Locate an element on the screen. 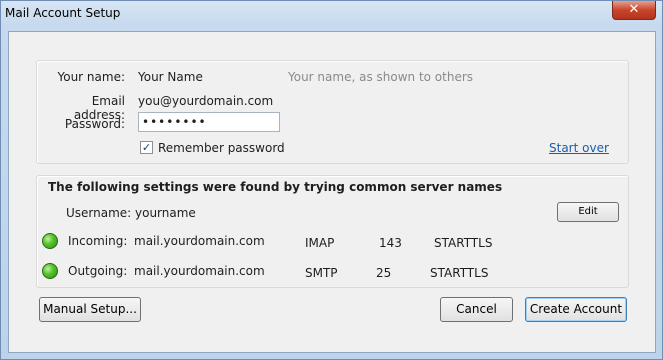 This screenshot has height=360, width=663. remember-password-label: Remember password is located at coordinates (221, 148).